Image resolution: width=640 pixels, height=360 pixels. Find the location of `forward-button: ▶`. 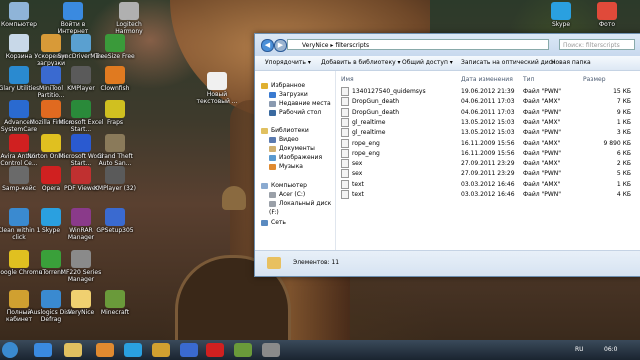

forward-button: ▶ is located at coordinates (280, 45).